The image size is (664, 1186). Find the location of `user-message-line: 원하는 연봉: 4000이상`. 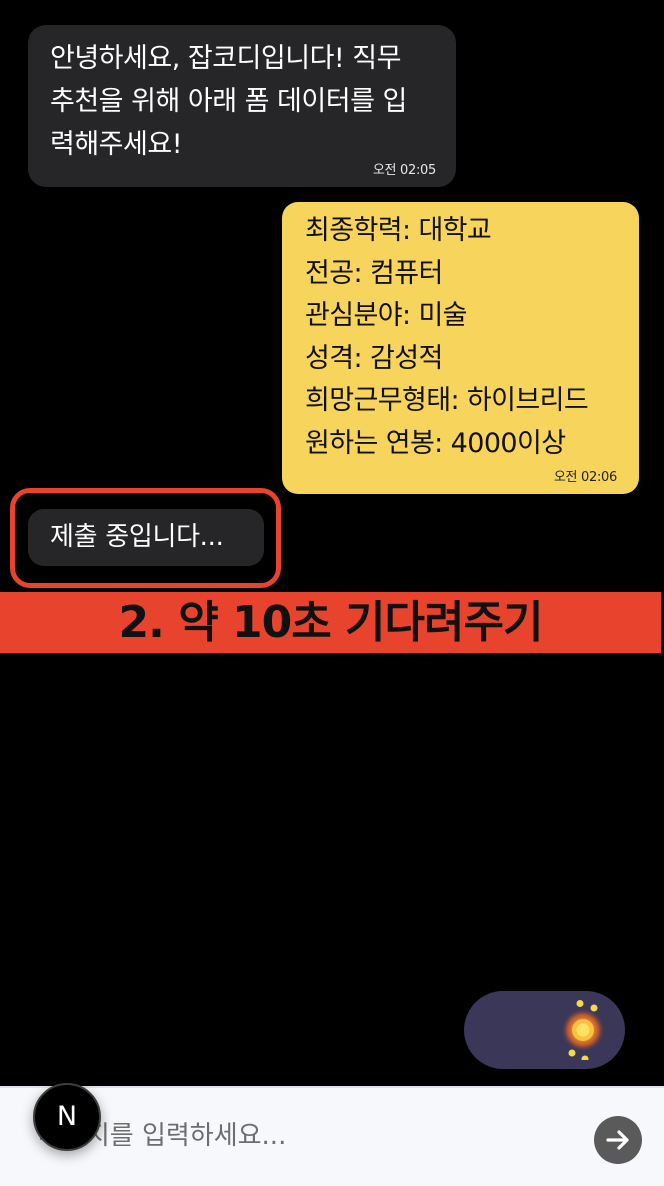

user-message-line: 원하는 연봉: 4000이상 is located at coordinates (435, 443).